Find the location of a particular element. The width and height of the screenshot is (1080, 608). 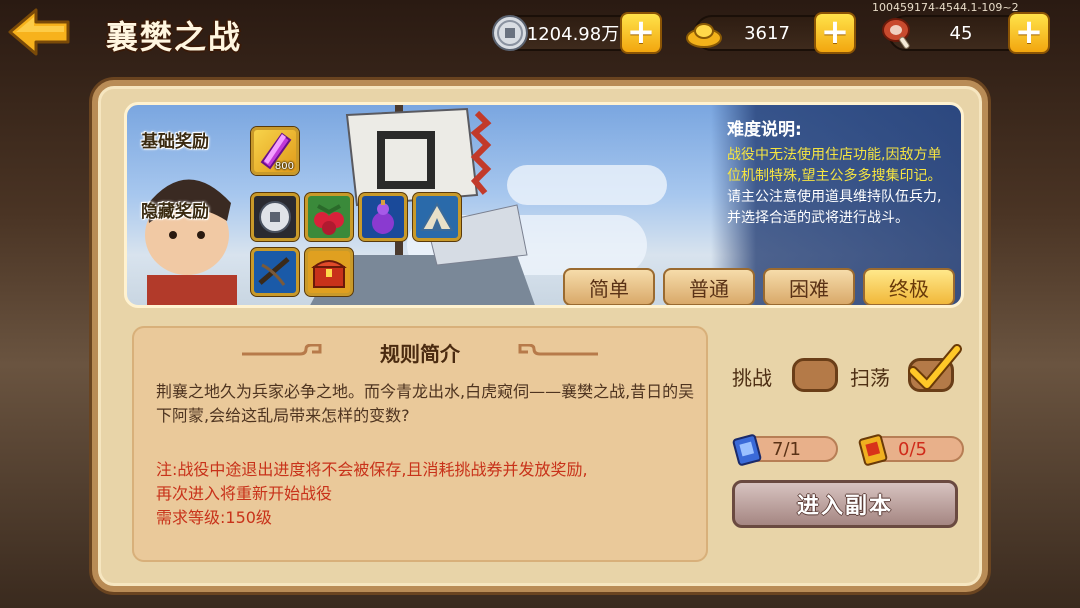

reward-item-silver is located at coordinates (275, 217).